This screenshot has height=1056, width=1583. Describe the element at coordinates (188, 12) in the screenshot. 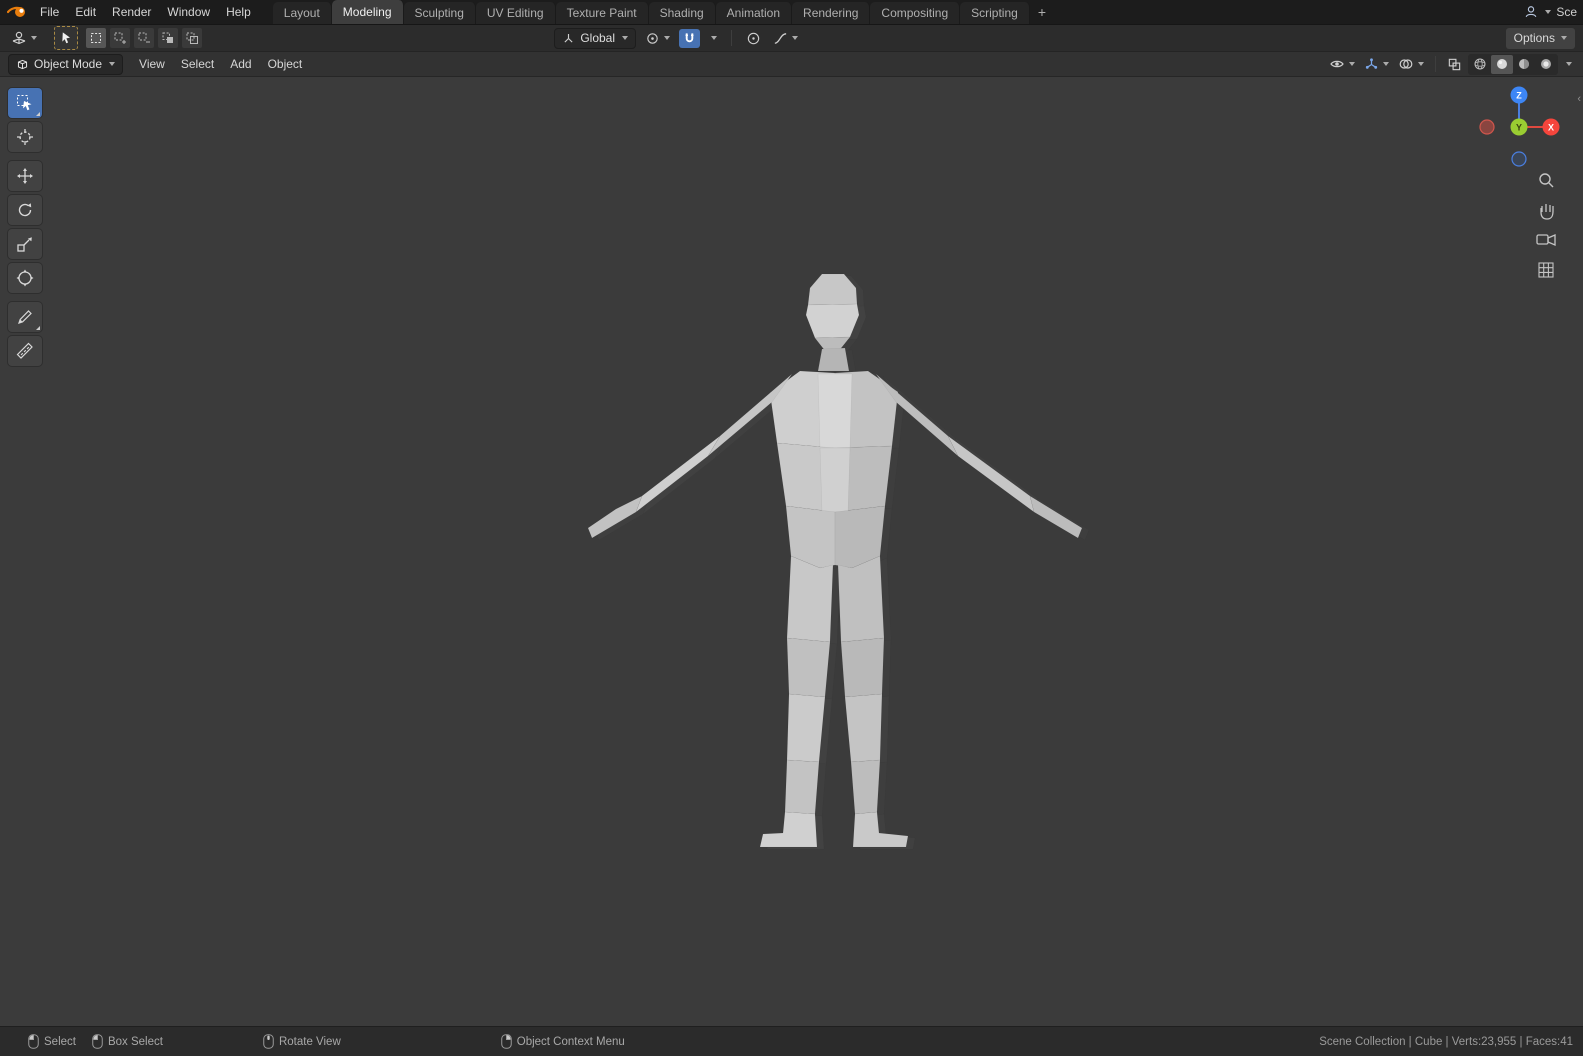

I see `menu-item: Window` at that location.